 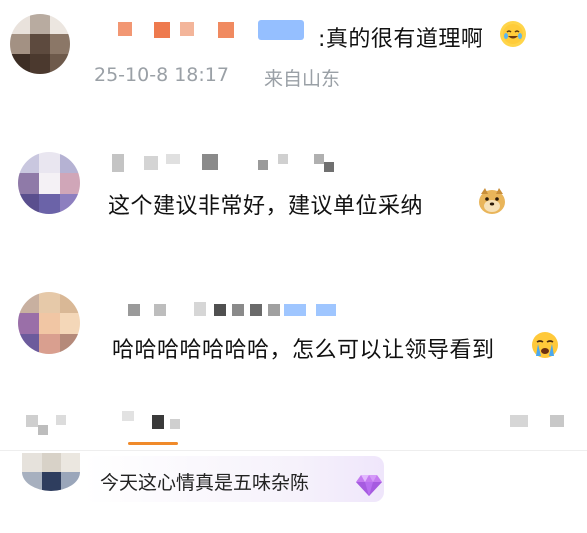 I want to click on active-tab-indicator, so click(x=153, y=443).